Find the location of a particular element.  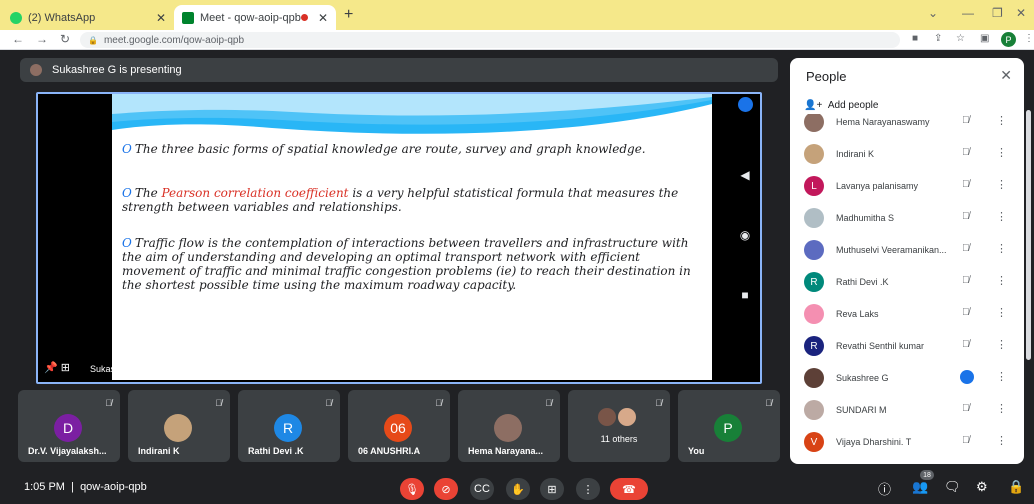

people-icon: 👥 is located at coordinates (920, 487).